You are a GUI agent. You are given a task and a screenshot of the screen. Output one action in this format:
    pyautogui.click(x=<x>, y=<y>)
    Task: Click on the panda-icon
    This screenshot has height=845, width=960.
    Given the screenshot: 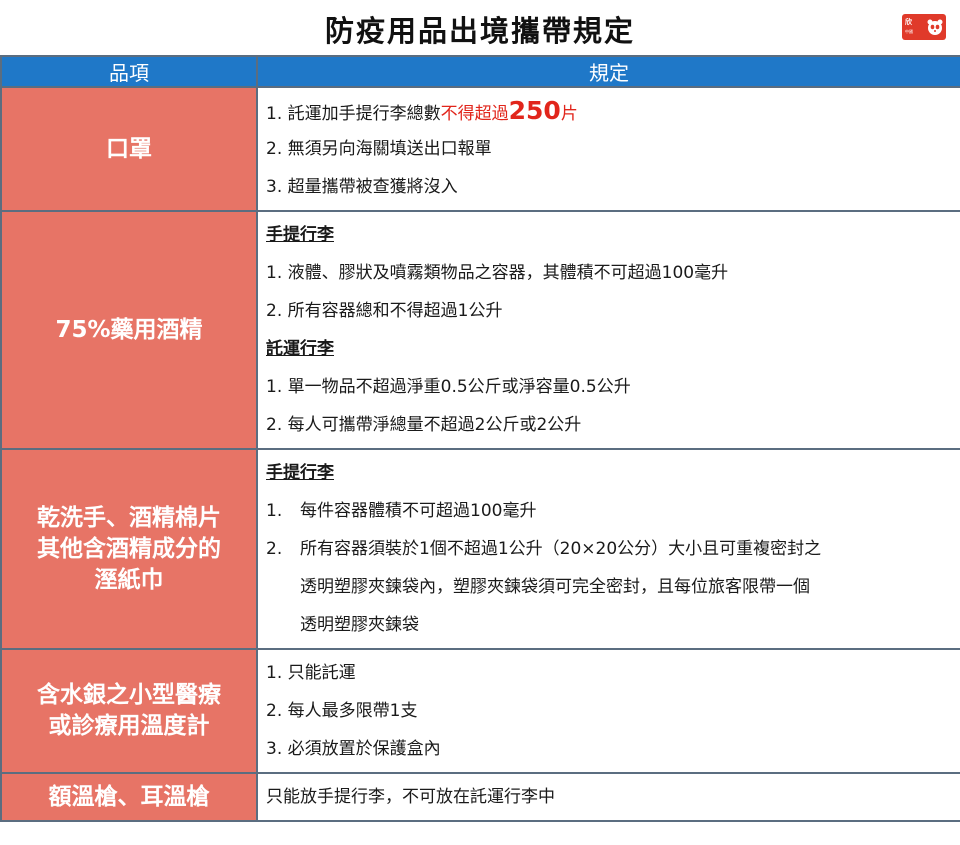 What is the action you would take?
    pyautogui.click(x=935, y=27)
    